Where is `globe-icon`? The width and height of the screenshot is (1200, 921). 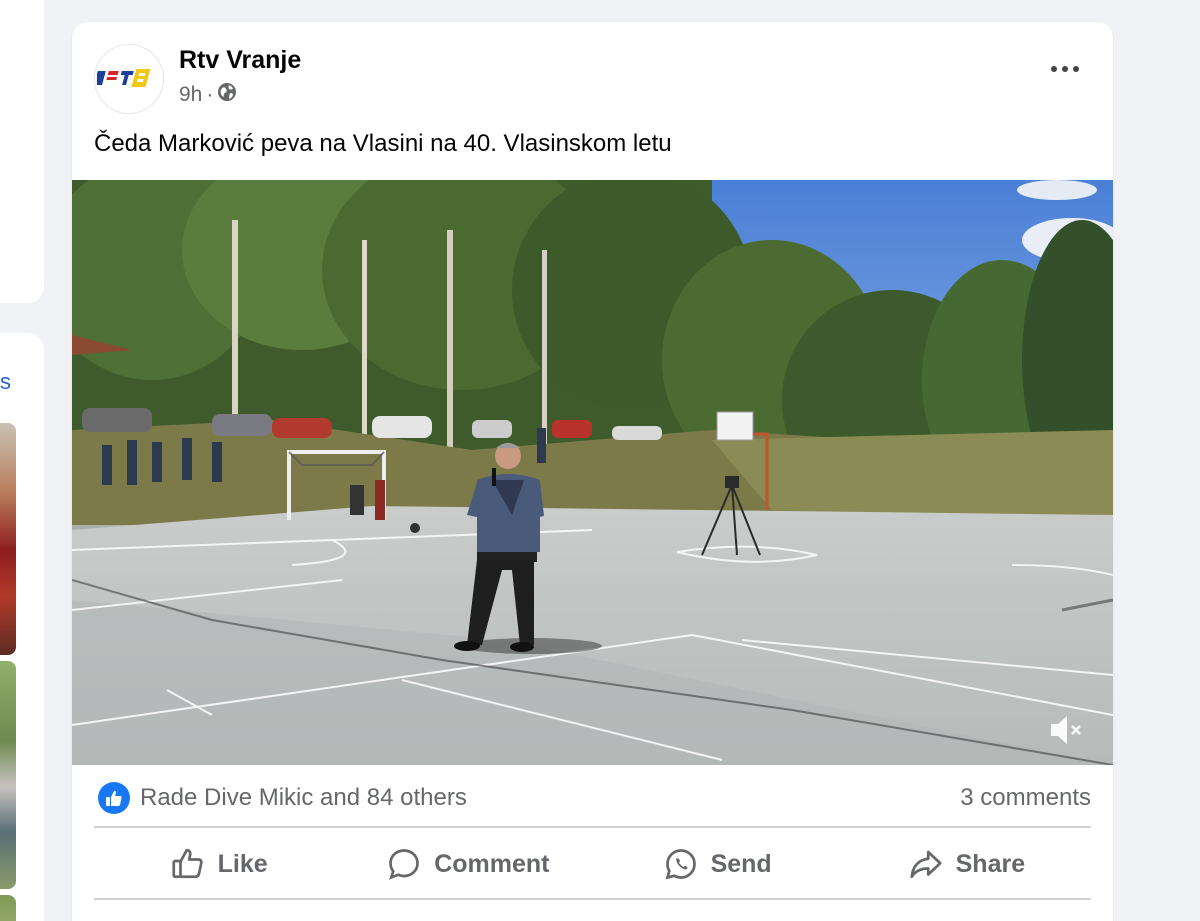
globe-icon is located at coordinates (227, 95).